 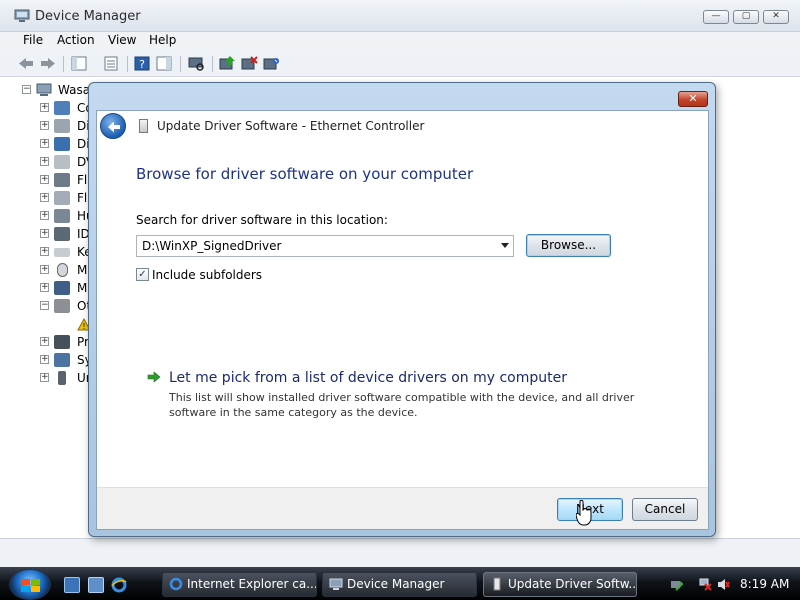 What do you see at coordinates (62, 342) in the screenshot?
I see `processor-icon` at bounding box center [62, 342].